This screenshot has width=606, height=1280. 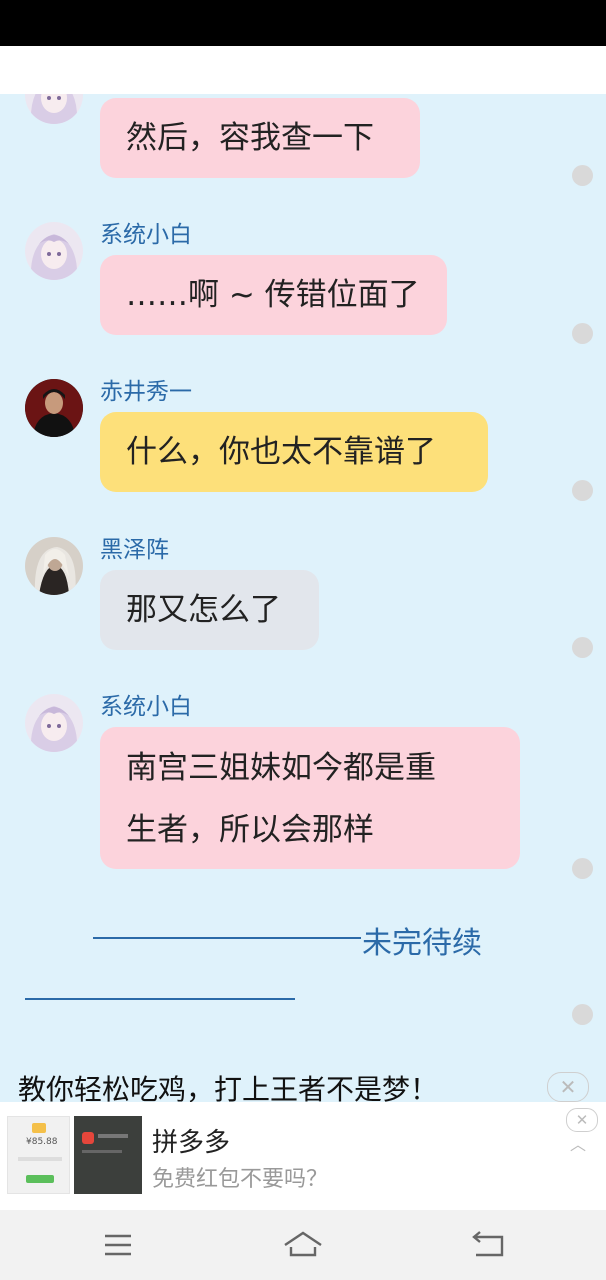 What do you see at coordinates (250, 138) in the screenshot?
I see `message-text: 然后，容我查一下` at bounding box center [250, 138].